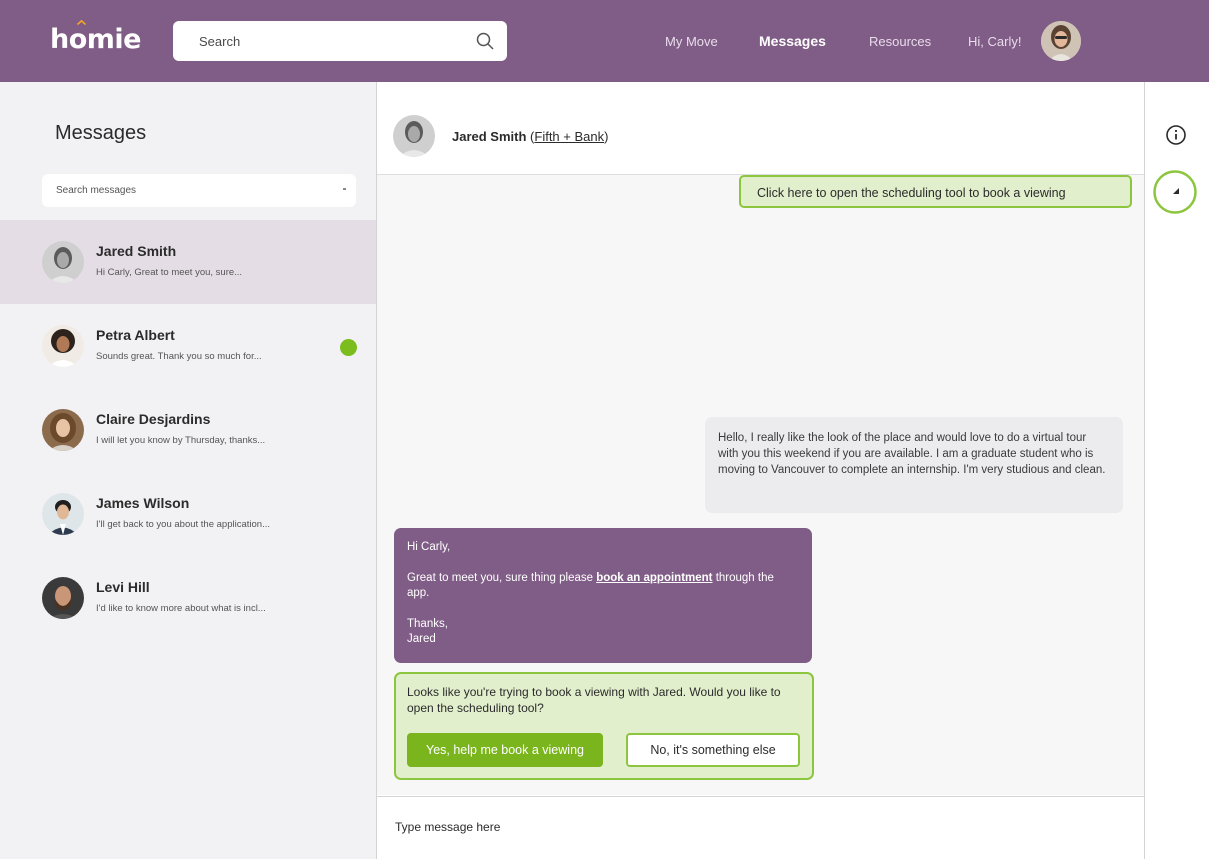 This screenshot has width=1209, height=860. I want to click on nav-my-move: My Move, so click(691, 41).